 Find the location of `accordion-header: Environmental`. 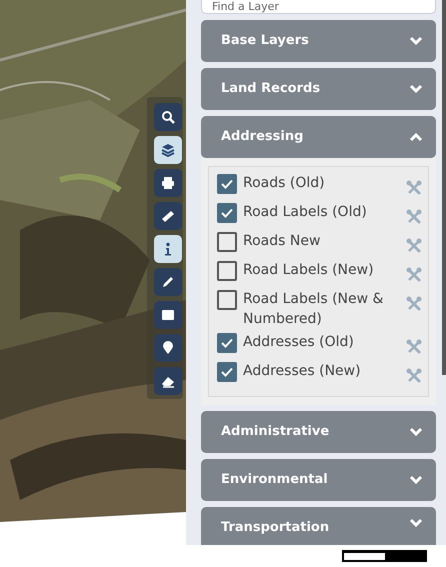

accordion-header: Environmental is located at coordinates (318, 480).